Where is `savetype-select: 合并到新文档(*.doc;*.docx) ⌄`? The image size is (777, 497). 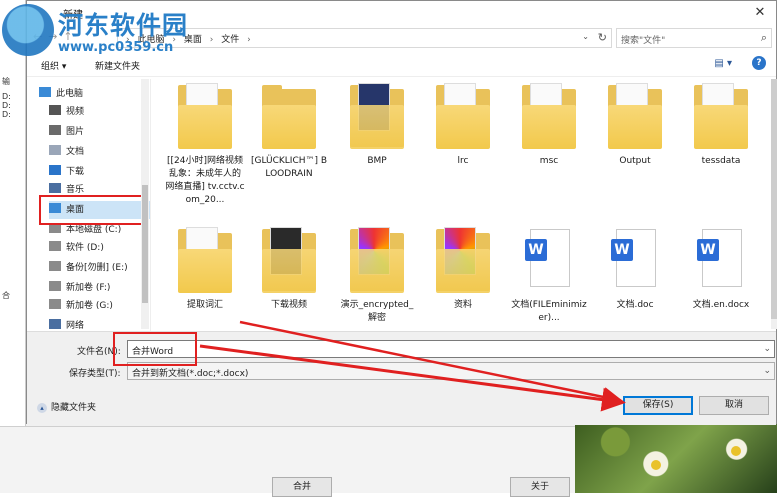
savetype-select: 合并到新文档(*.doc;*.docx) ⌄ is located at coordinates (451, 371).